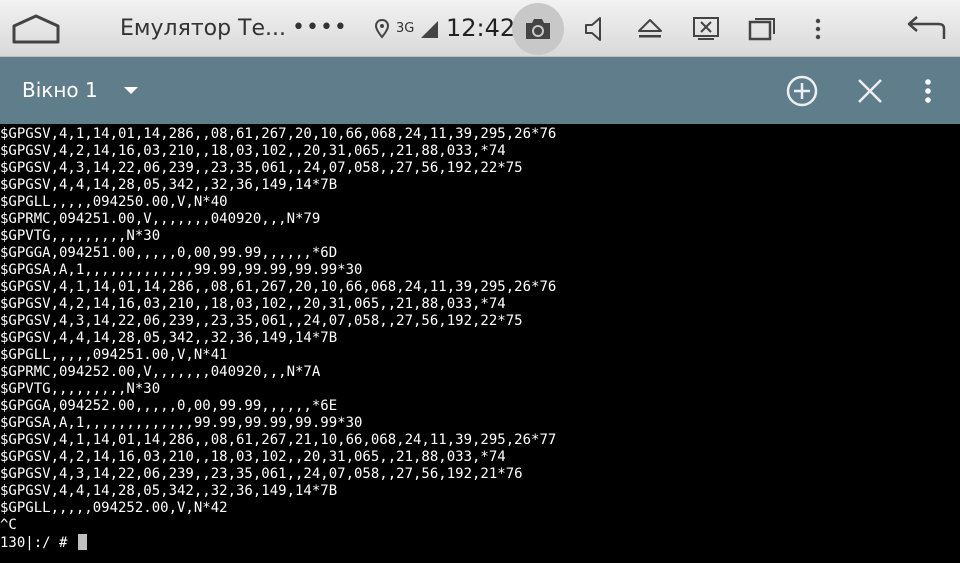  I want to click on volume-button, so click(595, 28).